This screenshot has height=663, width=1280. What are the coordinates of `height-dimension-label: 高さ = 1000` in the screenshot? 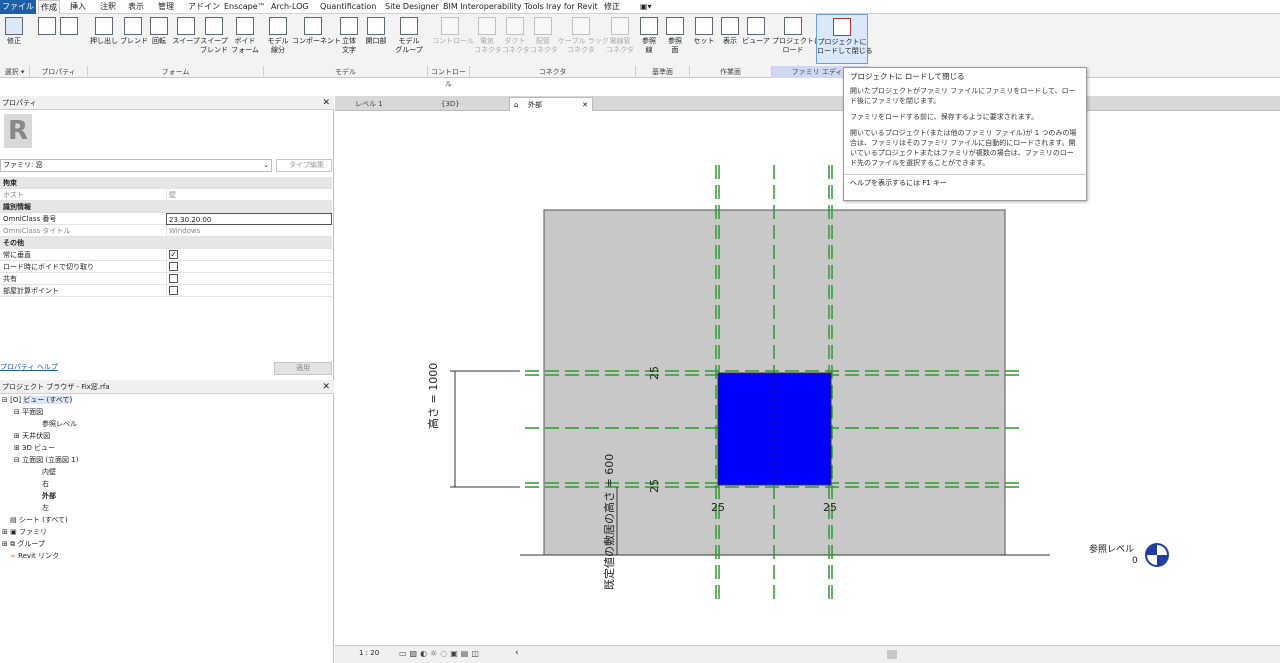 It's located at (433, 396).